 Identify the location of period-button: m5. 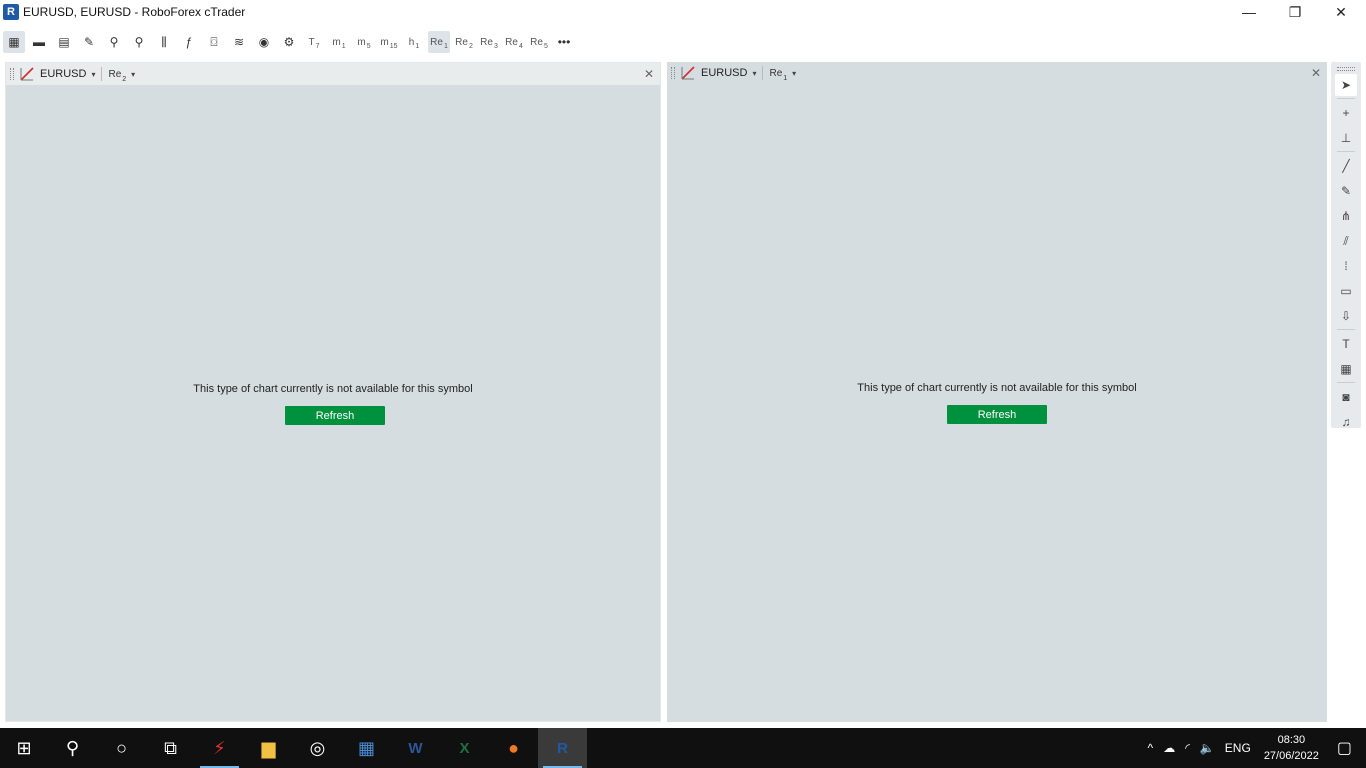
(364, 42).